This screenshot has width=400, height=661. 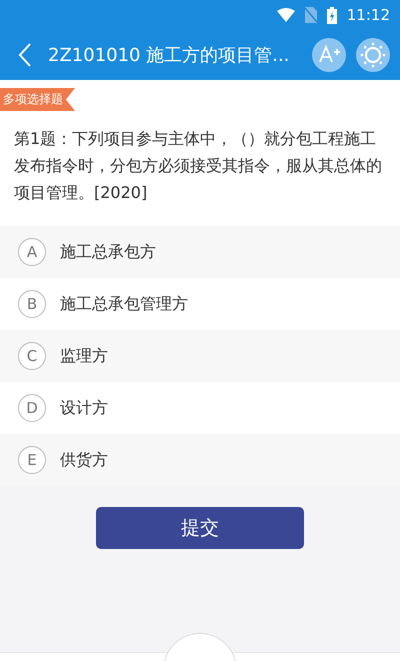 What do you see at coordinates (124, 304) in the screenshot?
I see `option-text: 施工总承包管理方` at bounding box center [124, 304].